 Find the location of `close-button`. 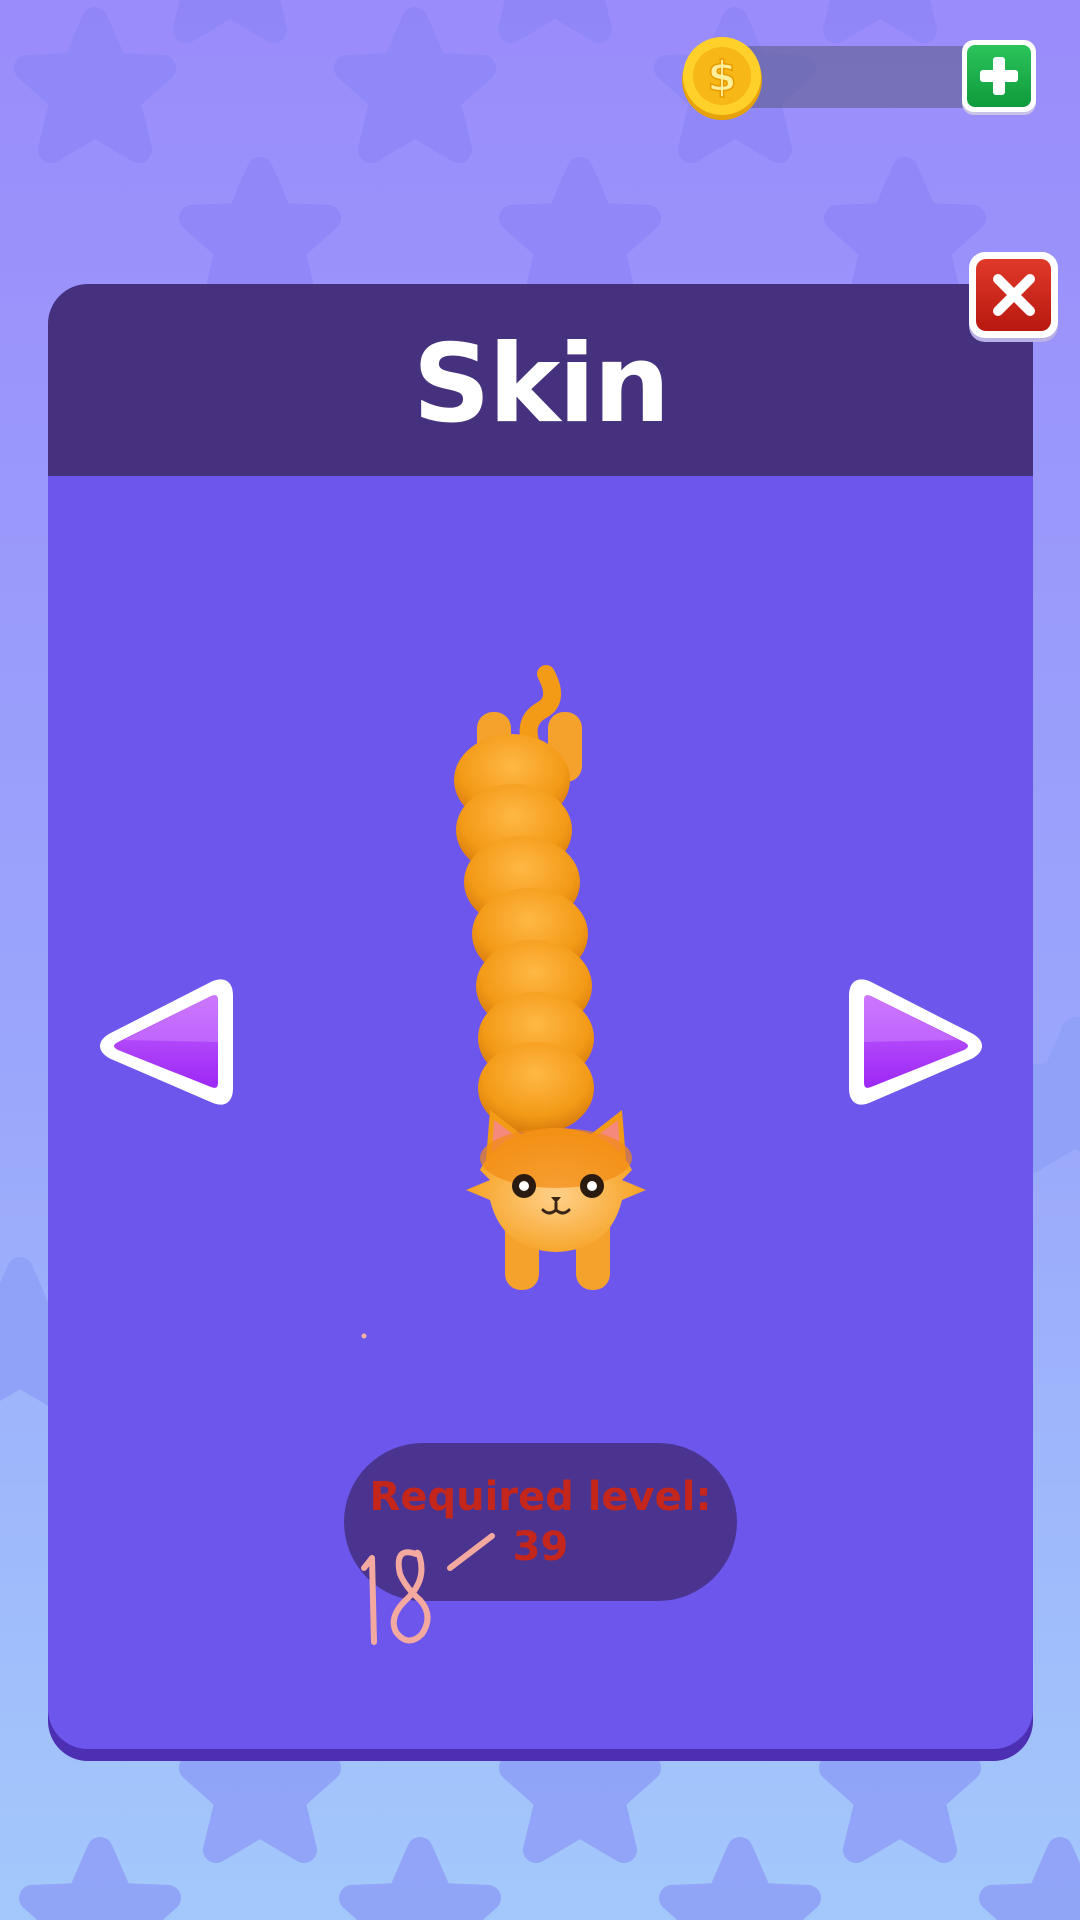

close-button is located at coordinates (1013, 295).